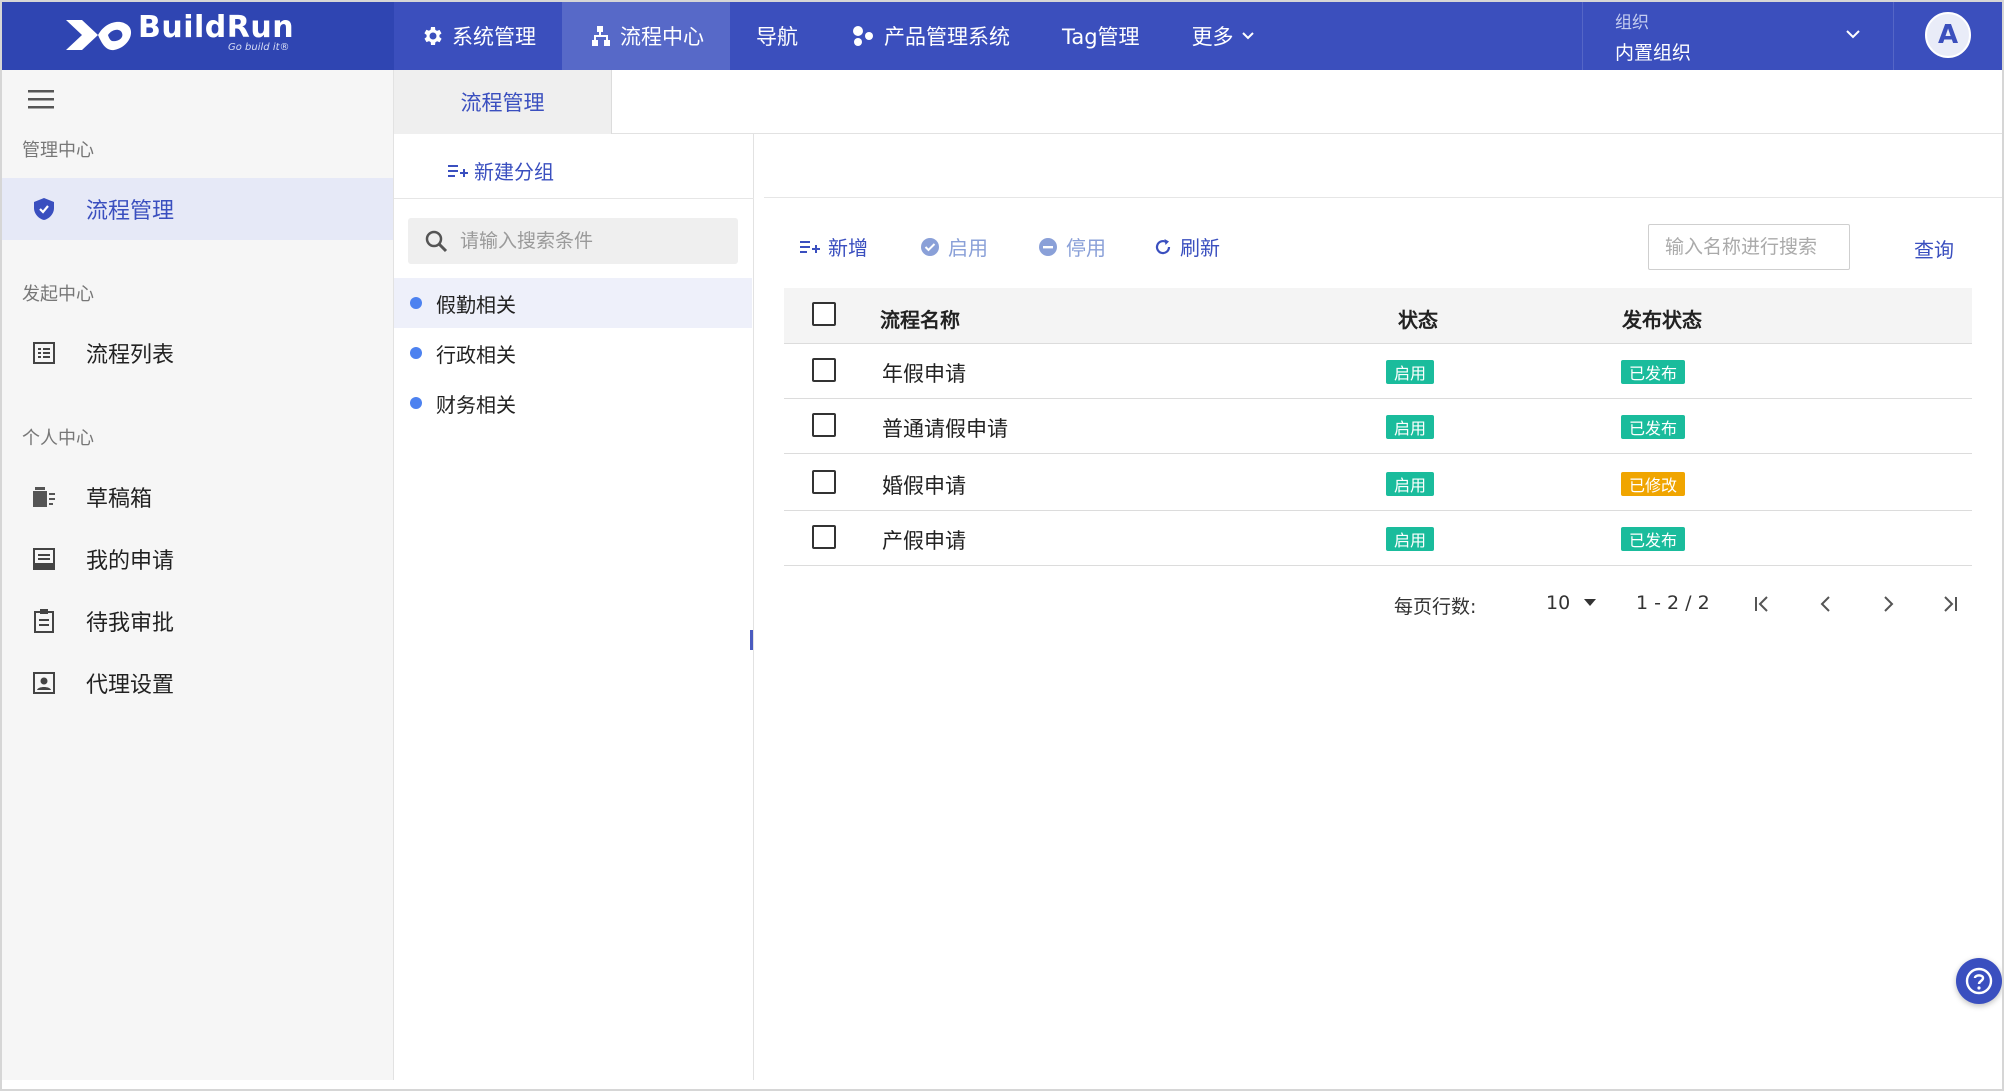 This screenshot has width=2004, height=1091. I want to click on nav-item-navigation: 导航, so click(777, 36).